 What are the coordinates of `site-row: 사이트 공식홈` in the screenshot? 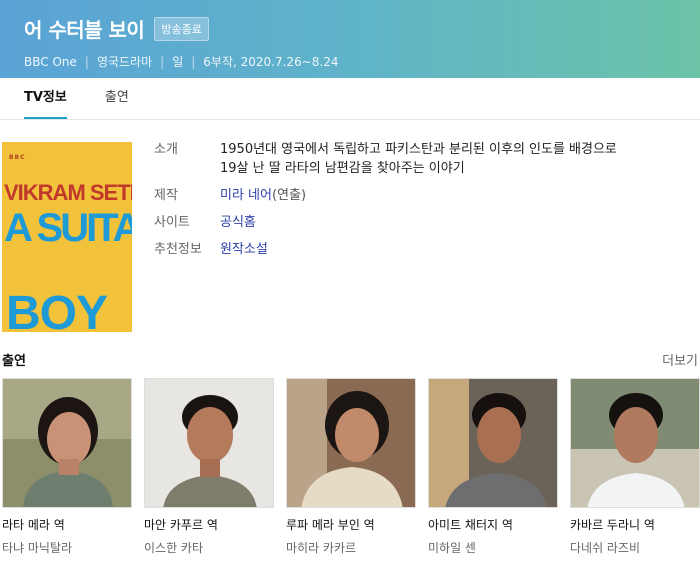 It's located at (419, 222).